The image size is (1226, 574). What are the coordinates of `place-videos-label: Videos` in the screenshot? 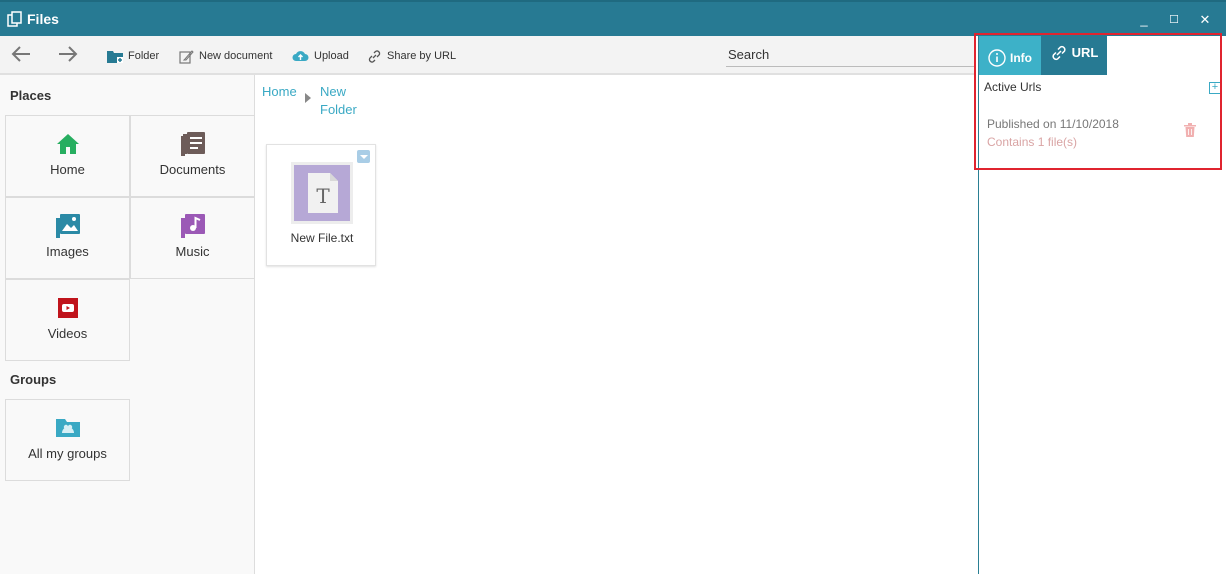 It's located at (67, 333).